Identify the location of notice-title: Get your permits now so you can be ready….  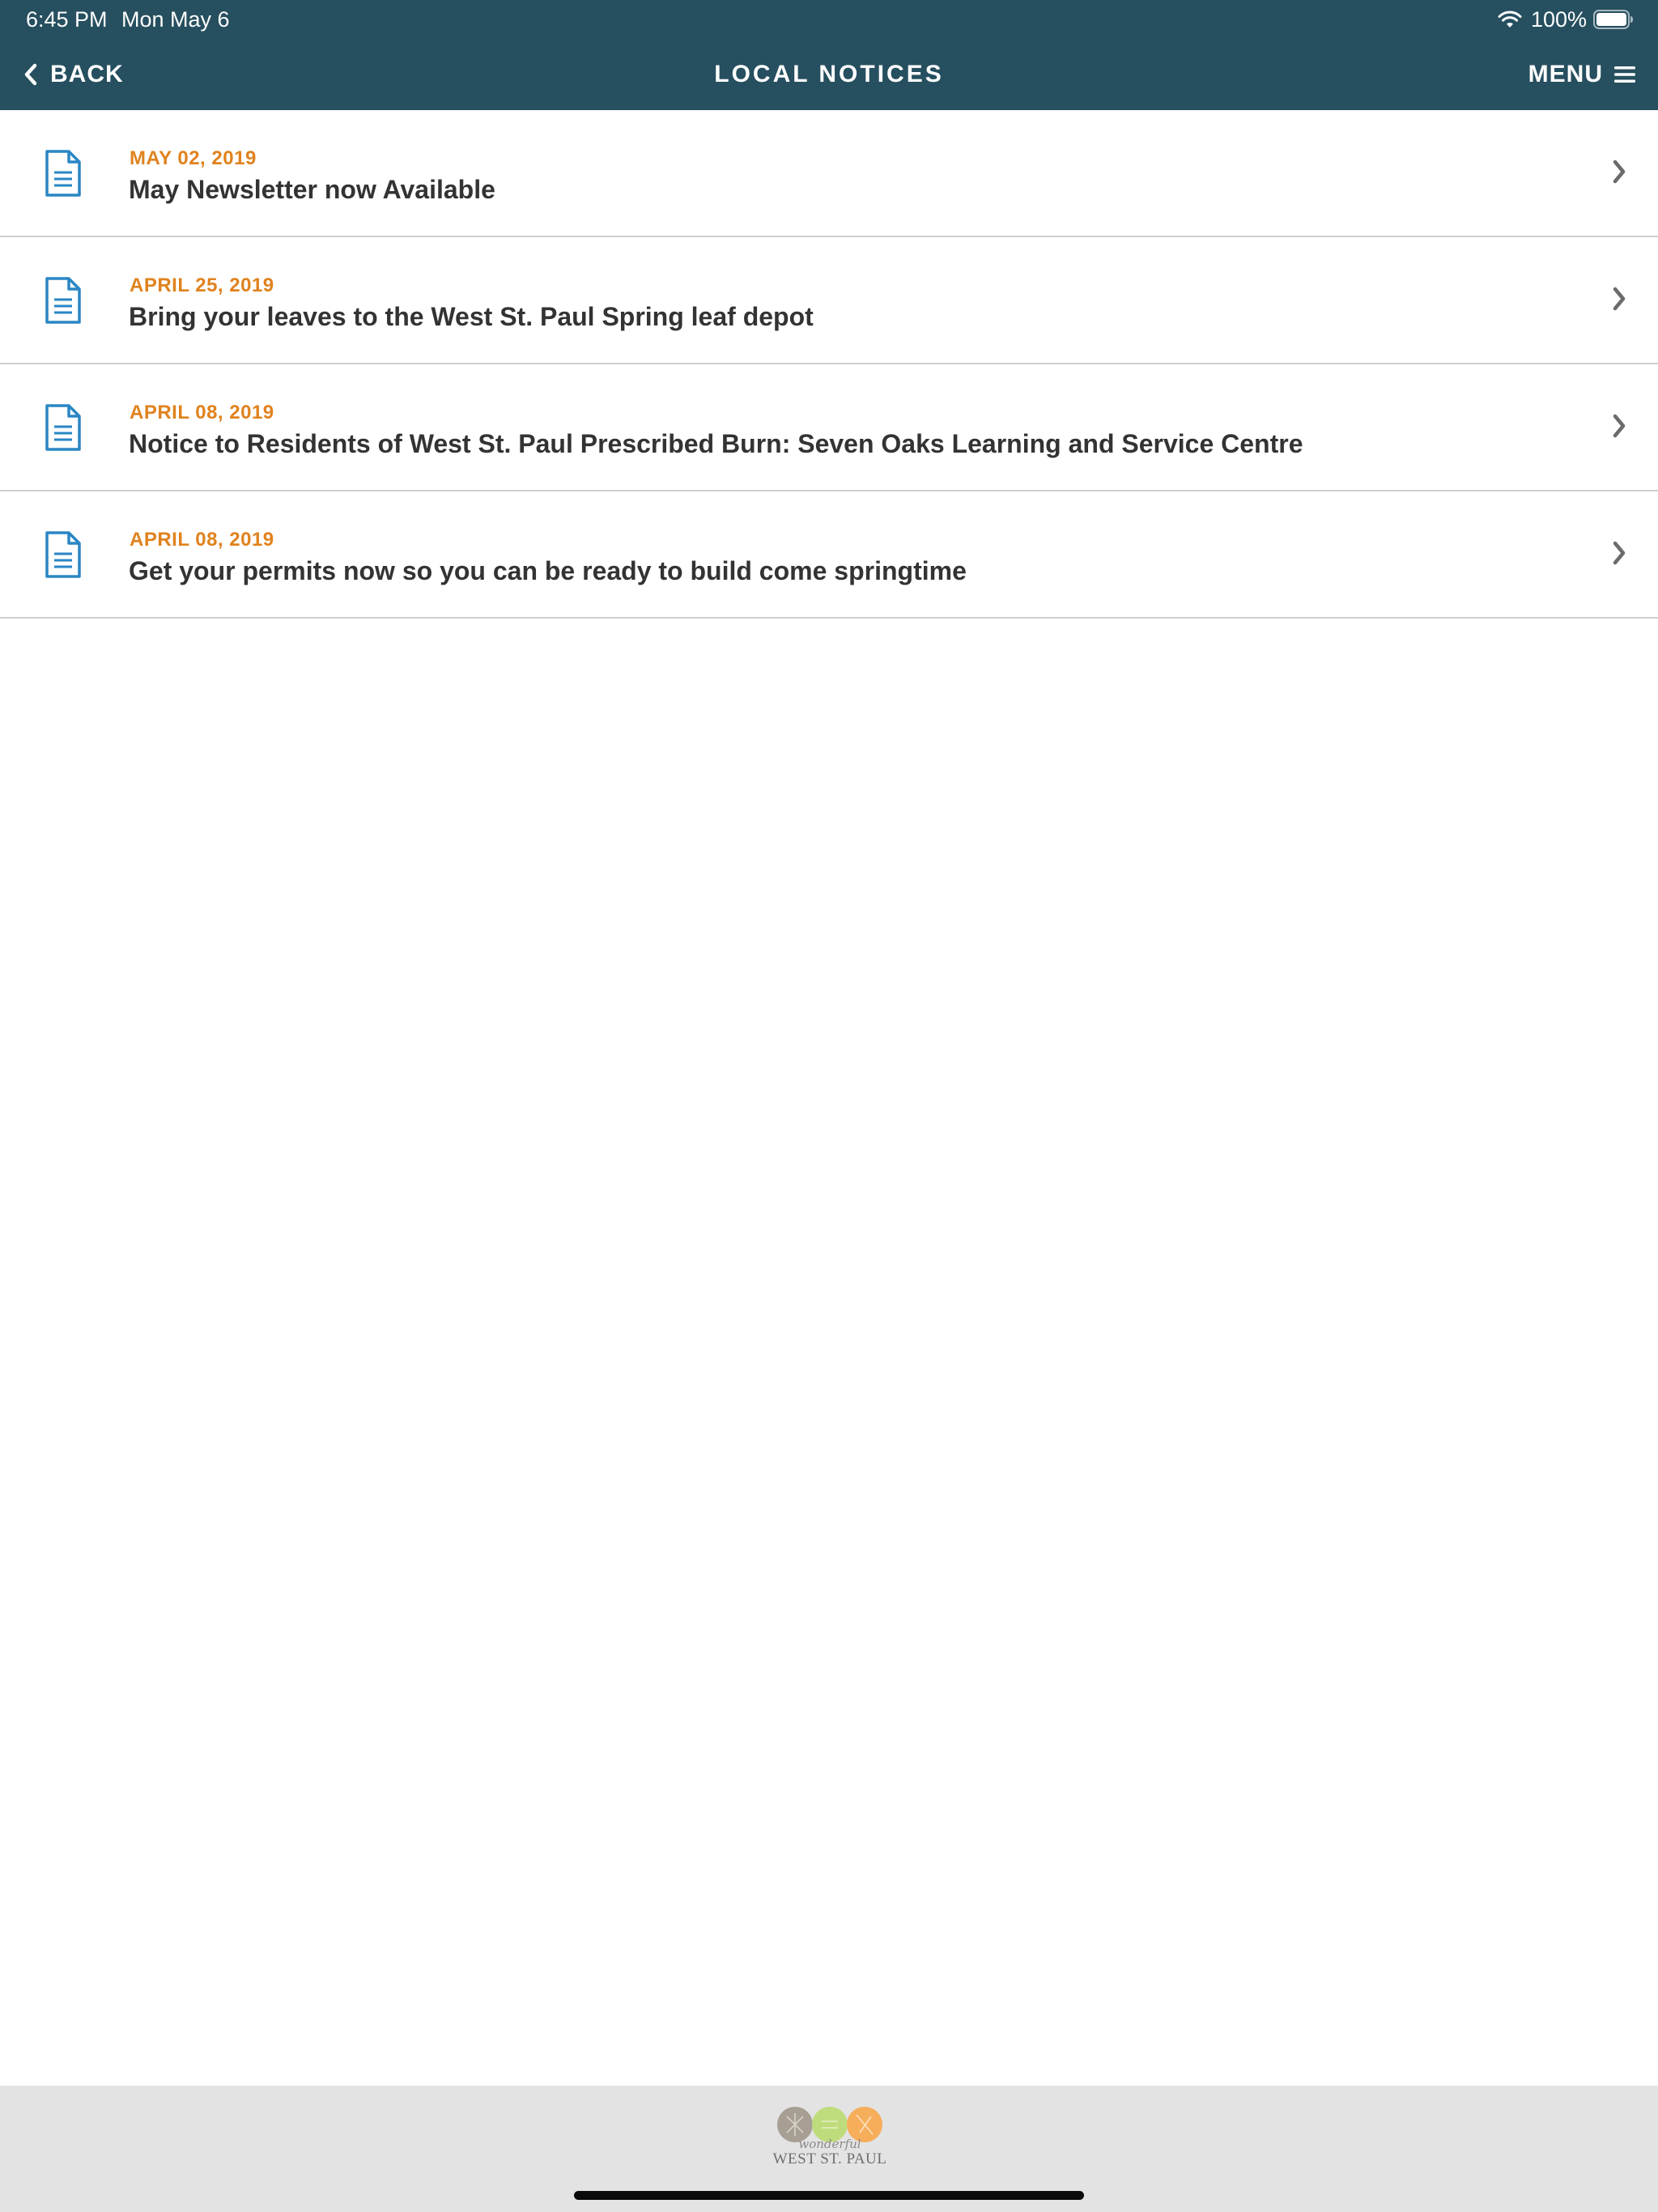
(548, 570).